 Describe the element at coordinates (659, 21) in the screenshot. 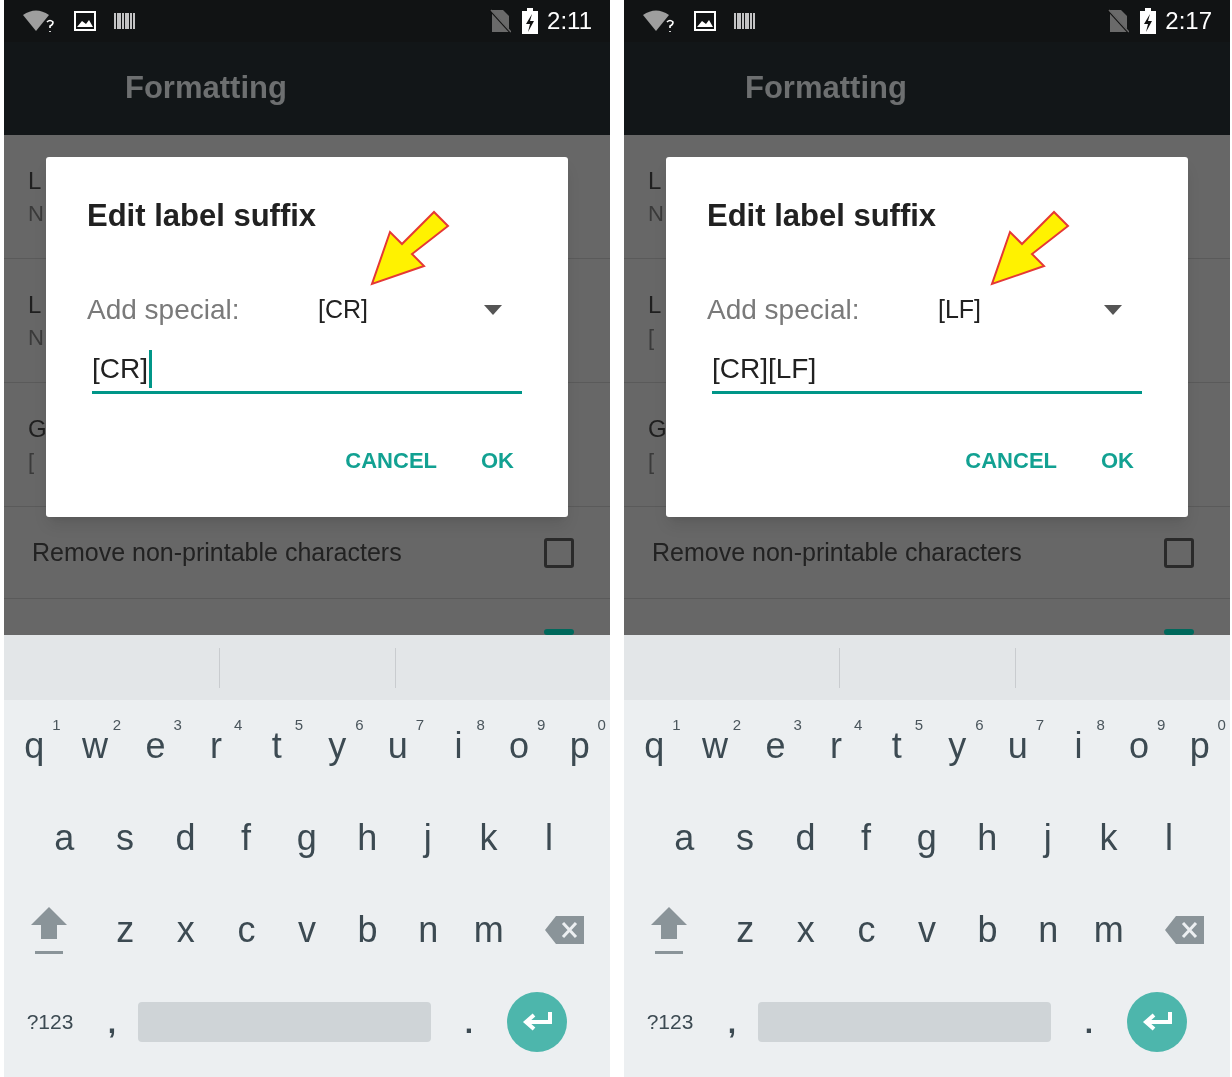

I see `wifi-question-icon` at that location.